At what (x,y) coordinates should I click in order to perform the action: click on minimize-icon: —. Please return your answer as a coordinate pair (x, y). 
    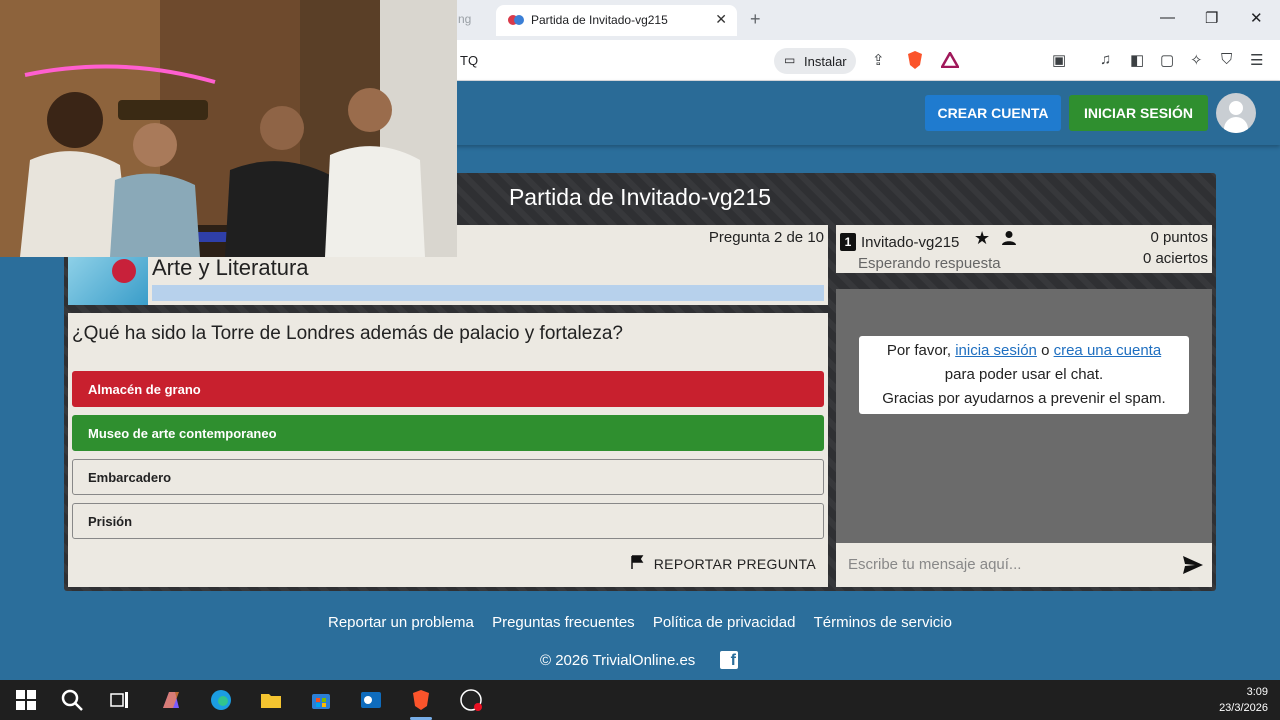
    Looking at the image, I should click on (1167, 17).